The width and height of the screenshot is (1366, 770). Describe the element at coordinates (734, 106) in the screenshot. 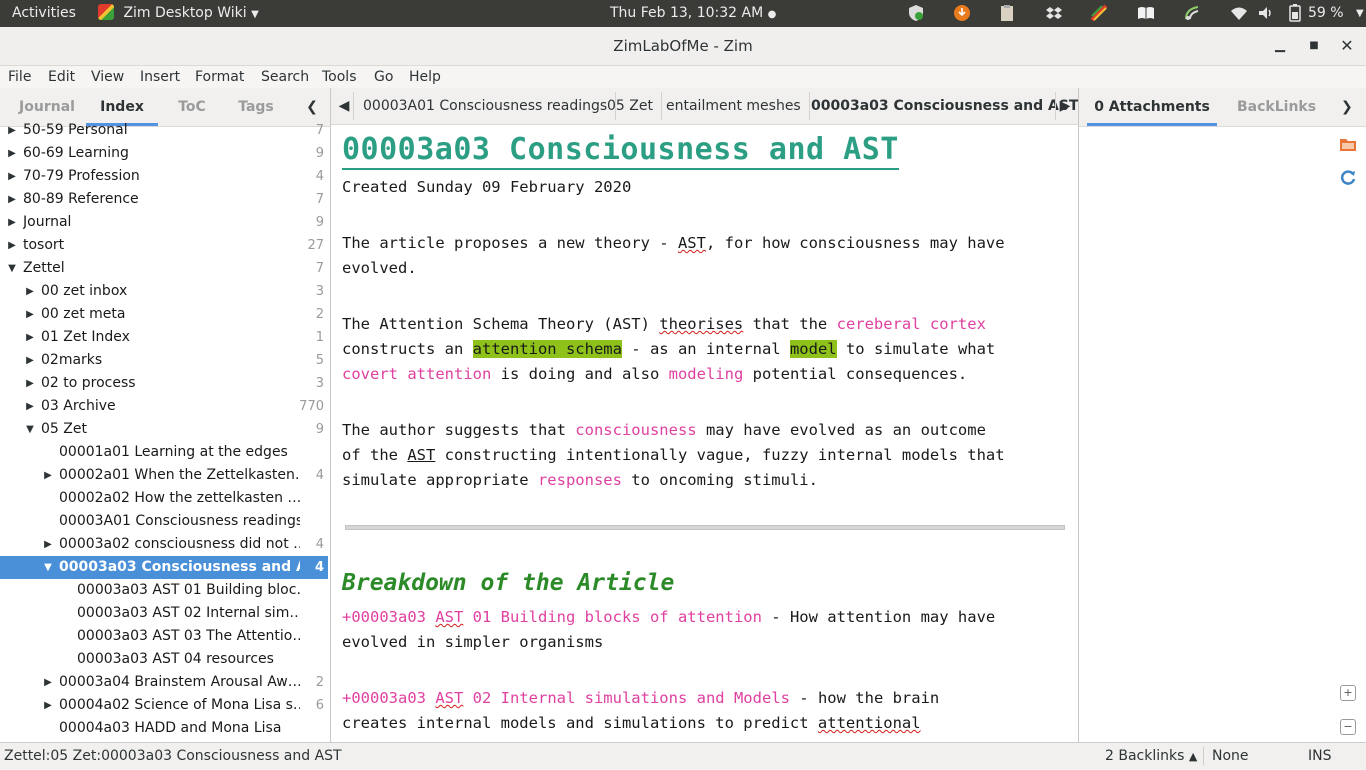

I see `pathbar-item: entailment meshes` at that location.